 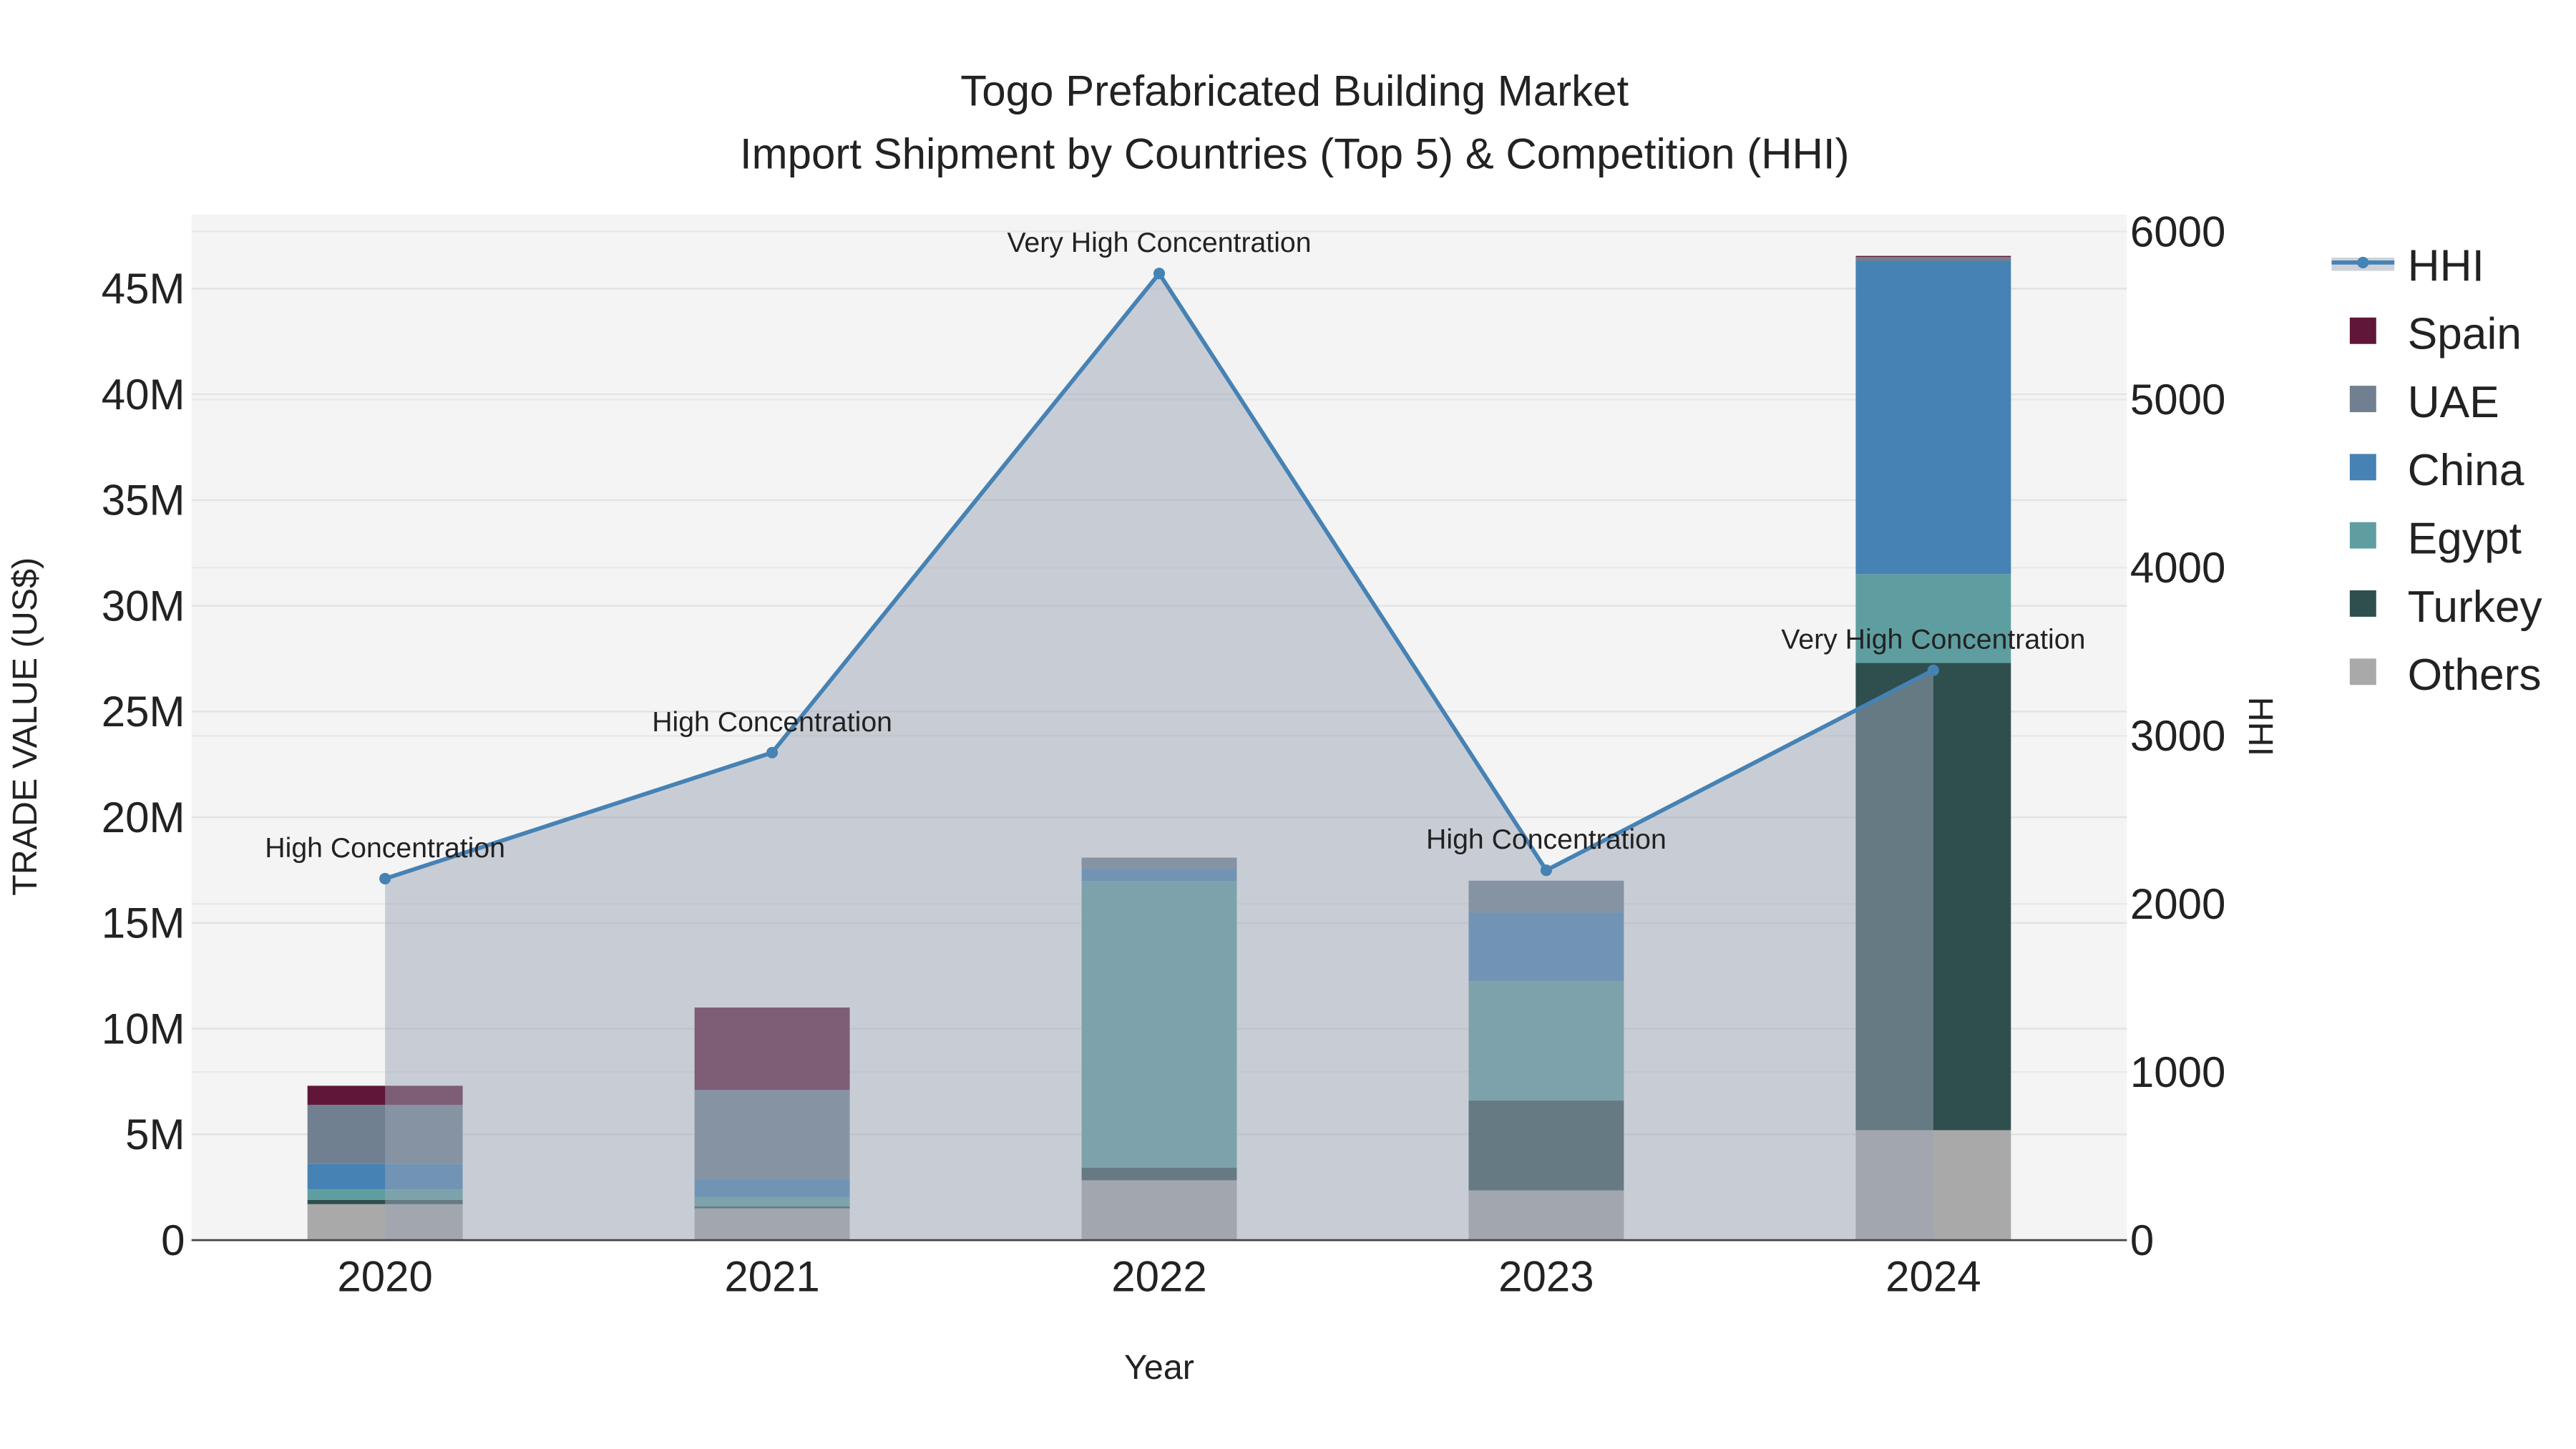 What do you see at coordinates (1933, 259) in the screenshot?
I see `bar-uae-2024` at bounding box center [1933, 259].